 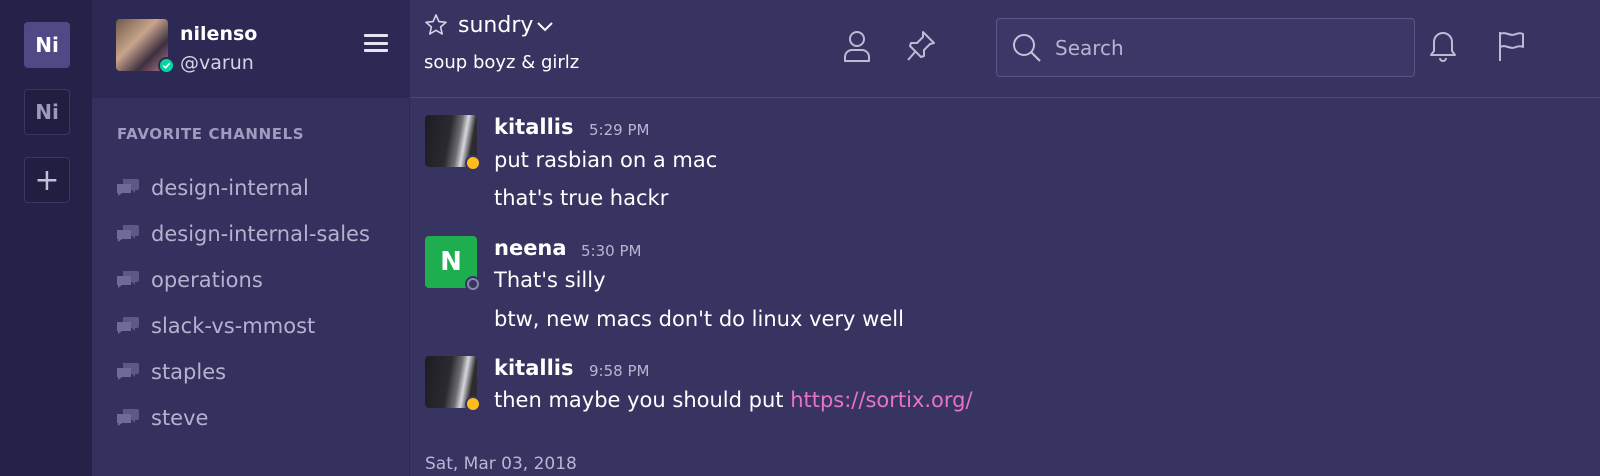 I want to click on sidebar-item-label: design-internal-sales, so click(x=260, y=234).